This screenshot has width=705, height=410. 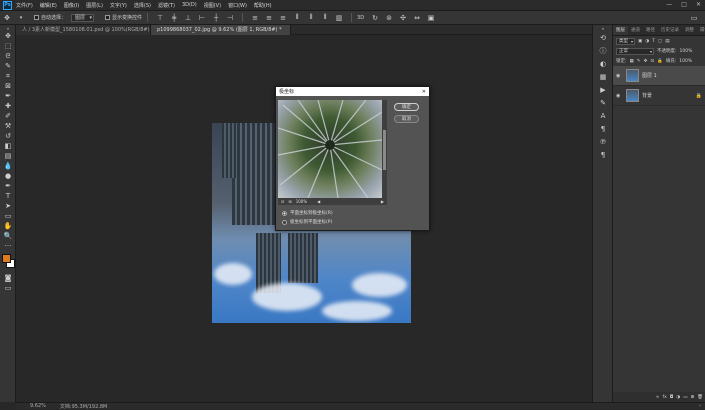 What do you see at coordinates (83, 17) in the screenshot?
I see `auto-select-dropdown: 图层` at bounding box center [83, 17].